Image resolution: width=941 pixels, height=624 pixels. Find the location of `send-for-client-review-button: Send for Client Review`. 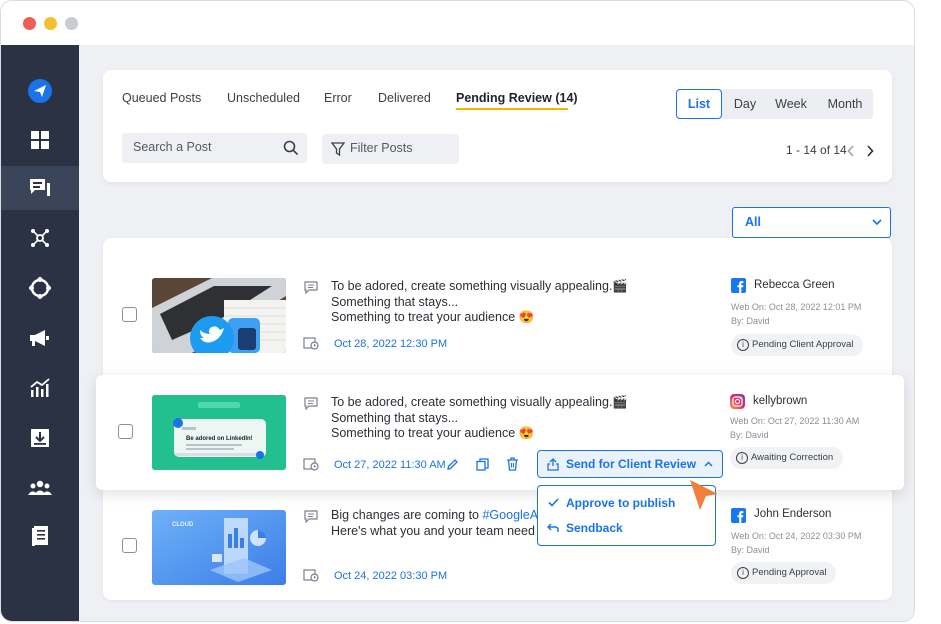

send-for-client-review-button: Send for Client Review is located at coordinates (630, 464).